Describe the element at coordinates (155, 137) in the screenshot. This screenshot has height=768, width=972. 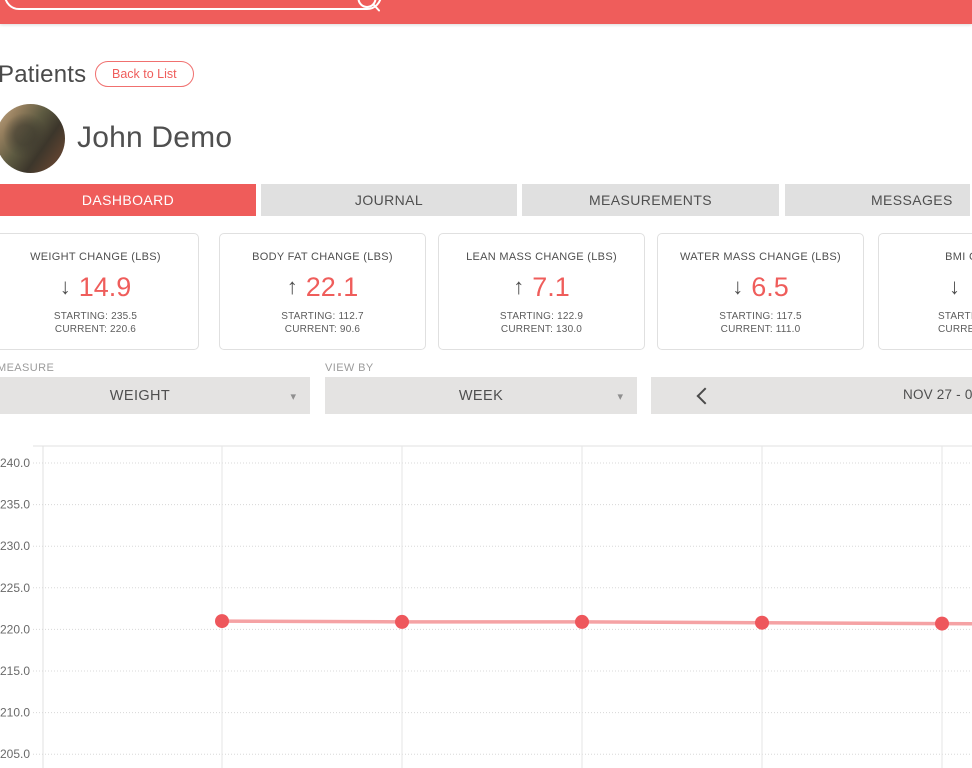
I see `patient-name: John Demo` at that location.